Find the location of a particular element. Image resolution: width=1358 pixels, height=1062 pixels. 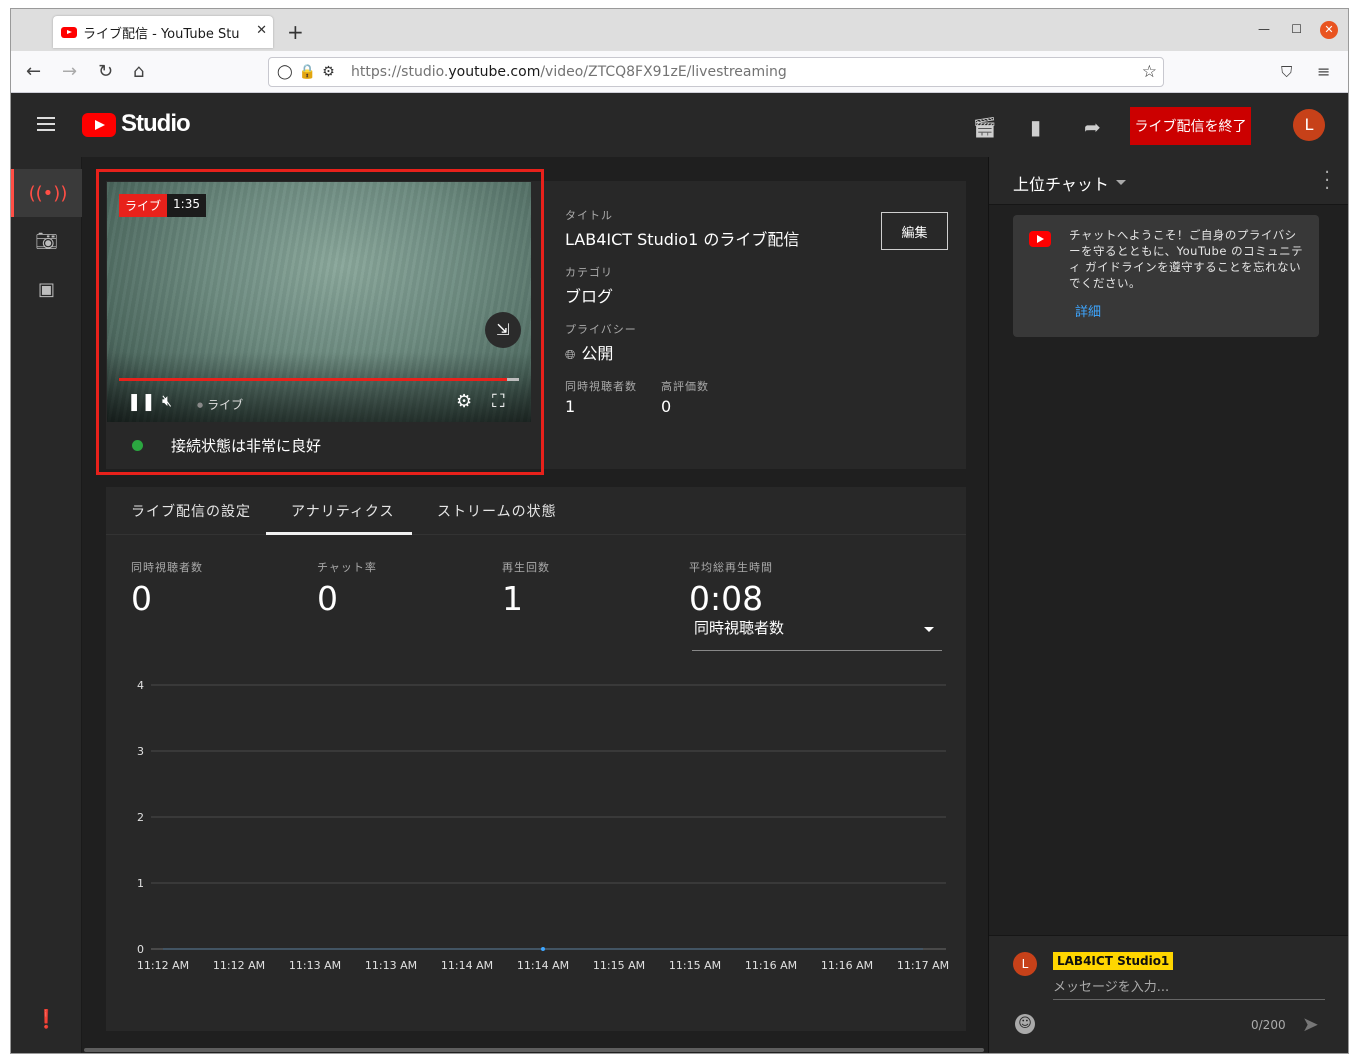

chat-input-area: L LAB4ICT Studio1 ☺ 0/200 ➤ is located at coordinates (1168, 994).